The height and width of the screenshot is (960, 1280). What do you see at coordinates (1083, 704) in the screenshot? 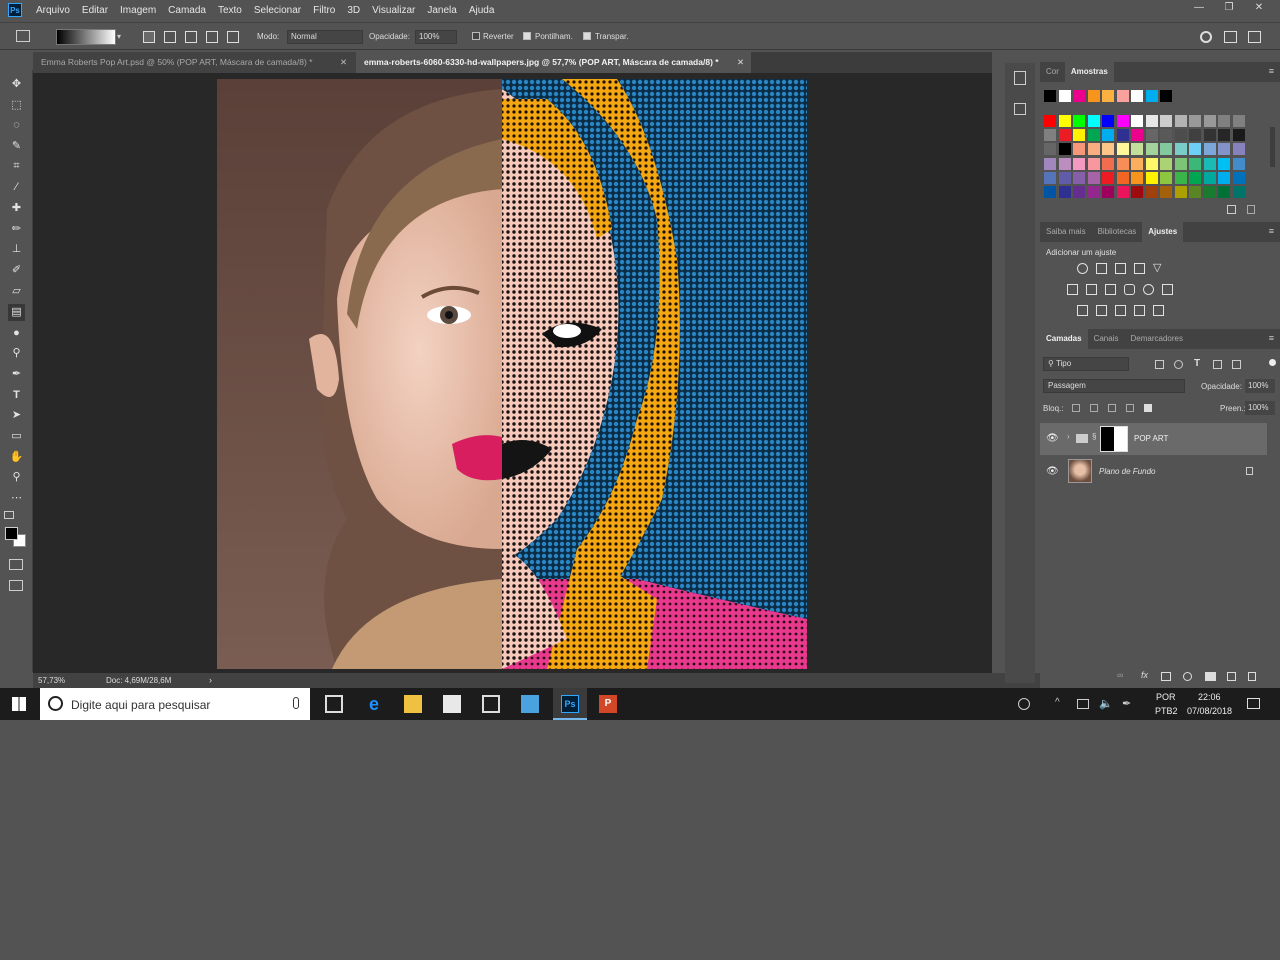
I see `network-icon` at bounding box center [1083, 704].